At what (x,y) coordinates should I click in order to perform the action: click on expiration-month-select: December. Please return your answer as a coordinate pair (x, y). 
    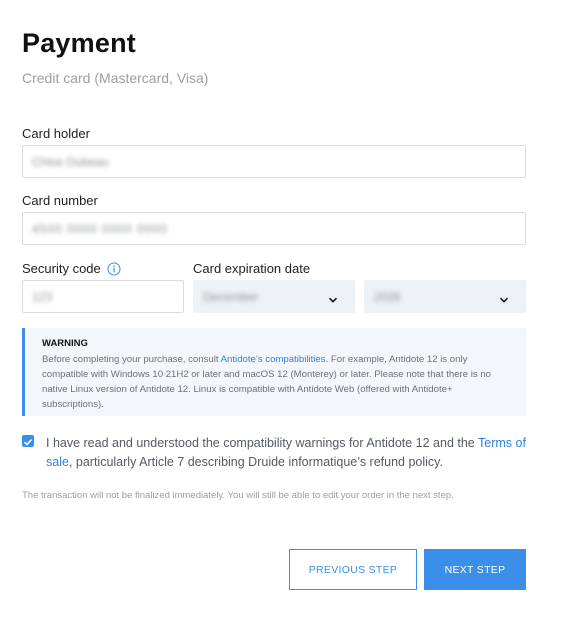
    Looking at the image, I should click on (274, 296).